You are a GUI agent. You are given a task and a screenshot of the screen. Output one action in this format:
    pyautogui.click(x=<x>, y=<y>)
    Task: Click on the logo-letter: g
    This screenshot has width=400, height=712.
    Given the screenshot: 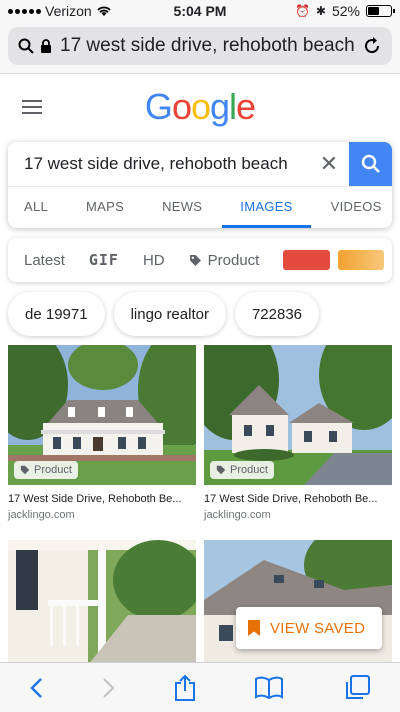 What is the action you would take?
    pyautogui.click(x=220, y=106)
    